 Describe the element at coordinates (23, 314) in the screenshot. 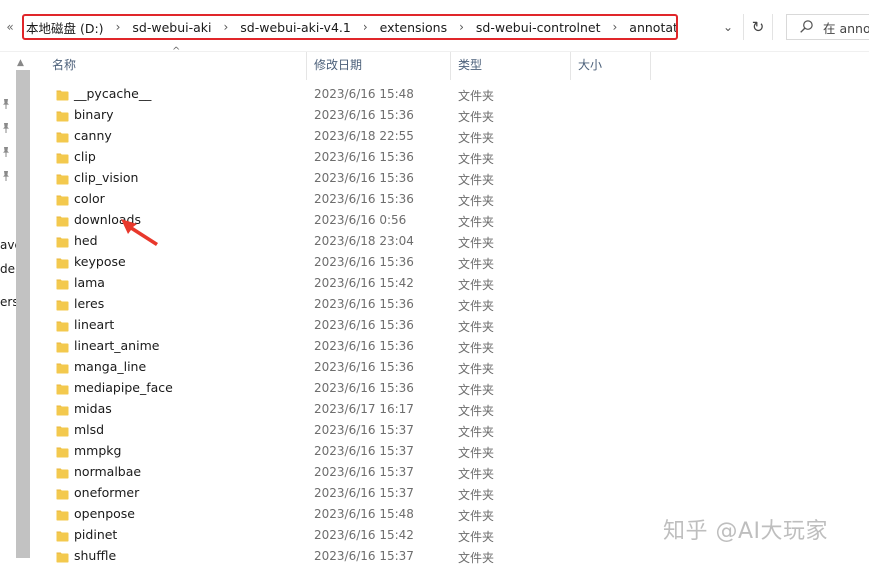

I see `nav-scrollbar` at that location.